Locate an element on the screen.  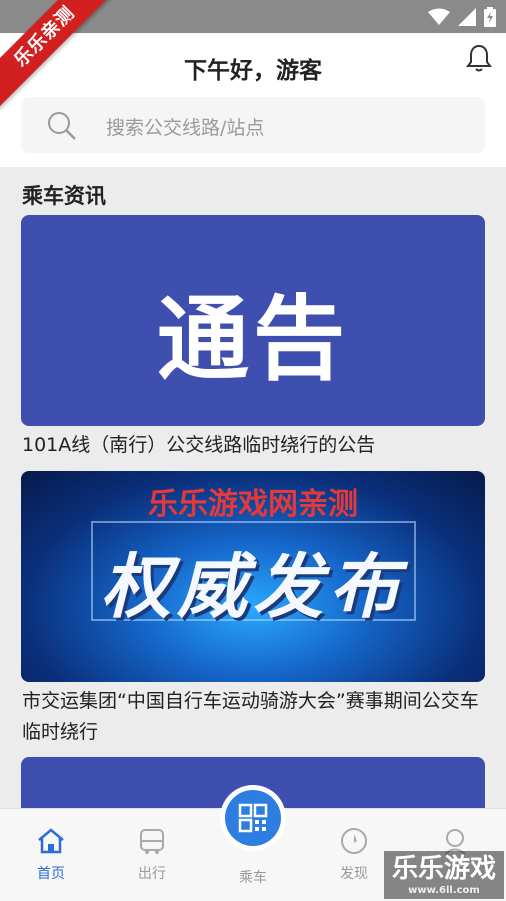
status-icons is located at coordinates (462, 17).